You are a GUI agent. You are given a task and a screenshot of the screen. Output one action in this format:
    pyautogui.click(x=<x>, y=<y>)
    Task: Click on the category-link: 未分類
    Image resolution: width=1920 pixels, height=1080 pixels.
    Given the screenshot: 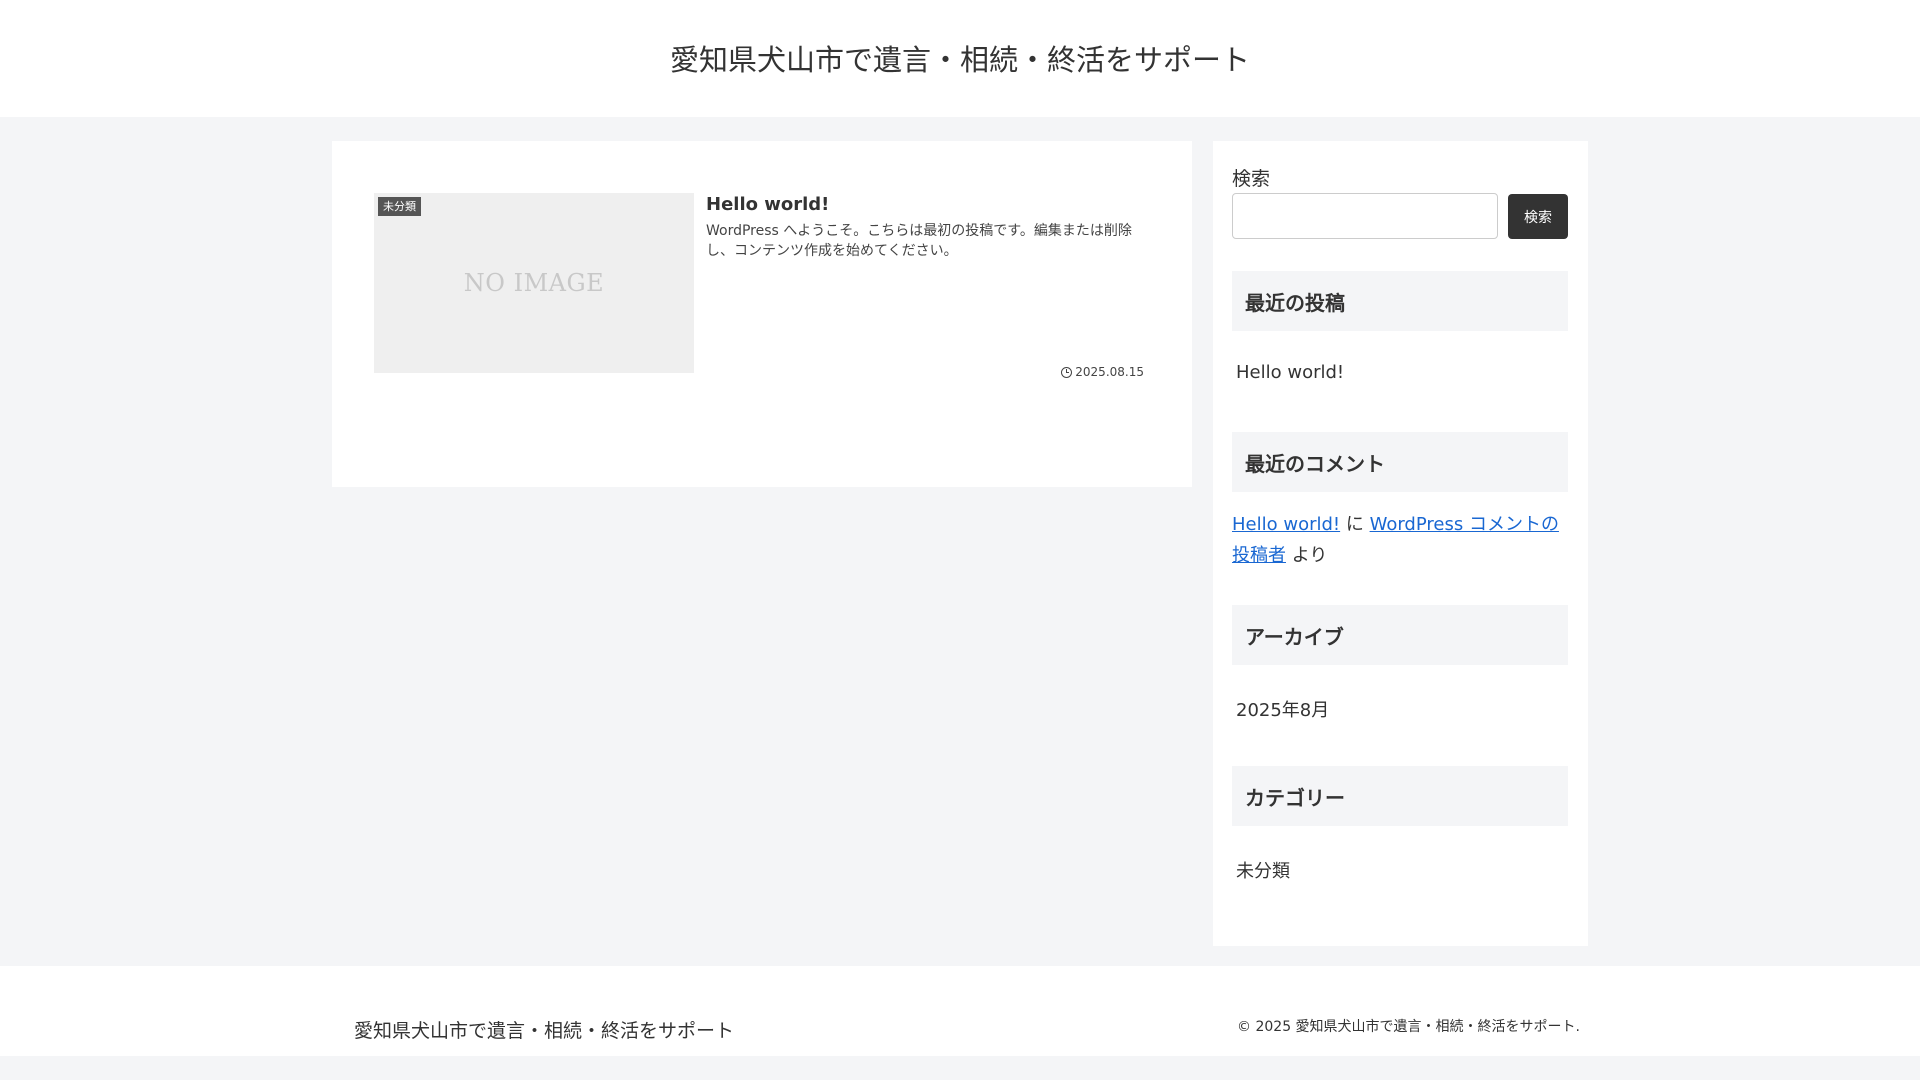 What is the action you would take?
    pyautogui.click(x=1263, y=870)
    